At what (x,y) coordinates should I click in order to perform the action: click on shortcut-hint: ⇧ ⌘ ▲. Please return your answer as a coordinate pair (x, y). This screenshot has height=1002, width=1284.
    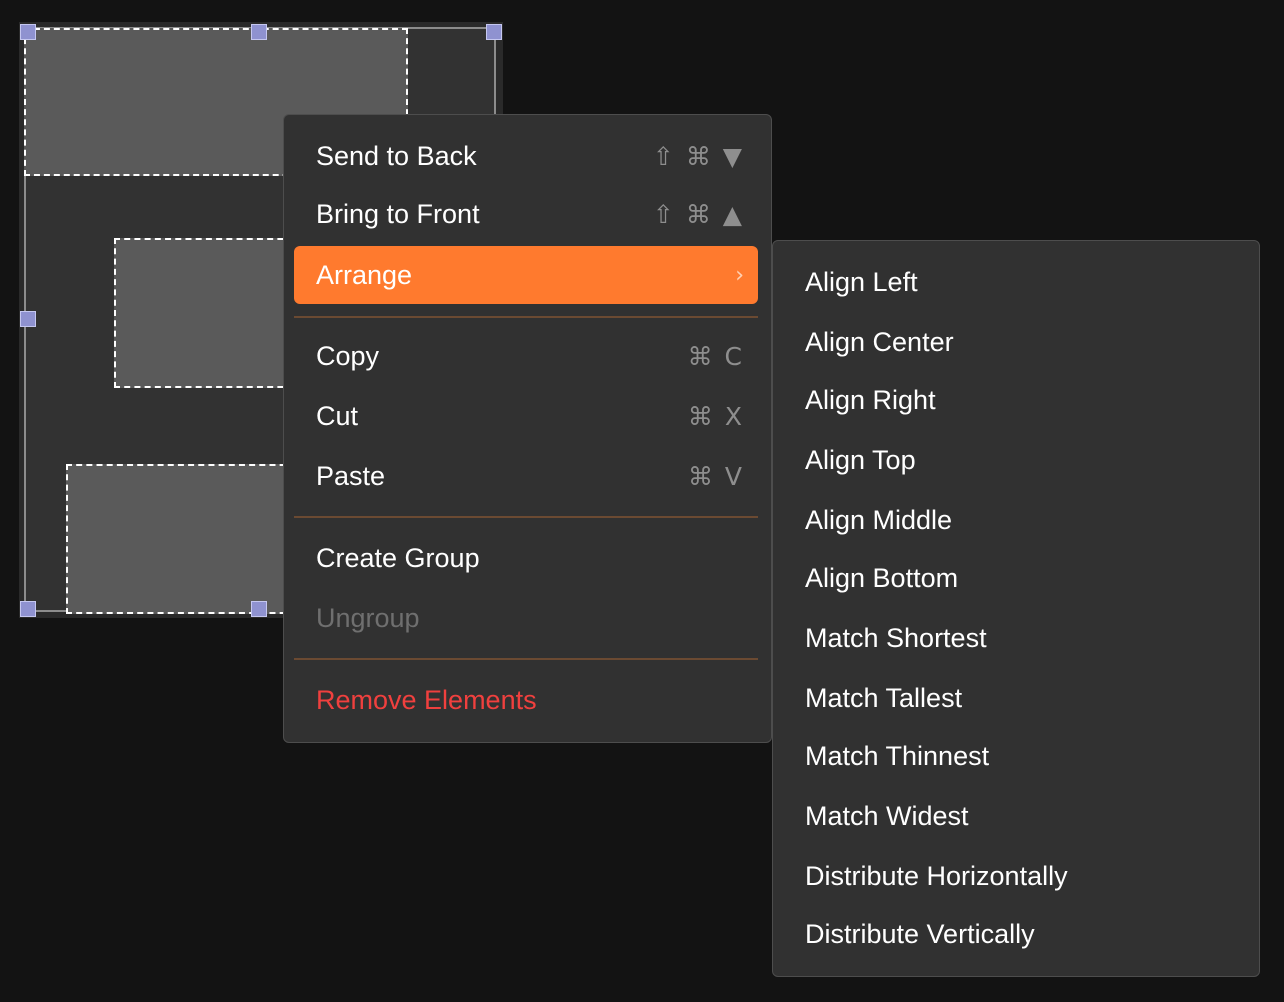
    Looking at the image, I should click on (698, 214).